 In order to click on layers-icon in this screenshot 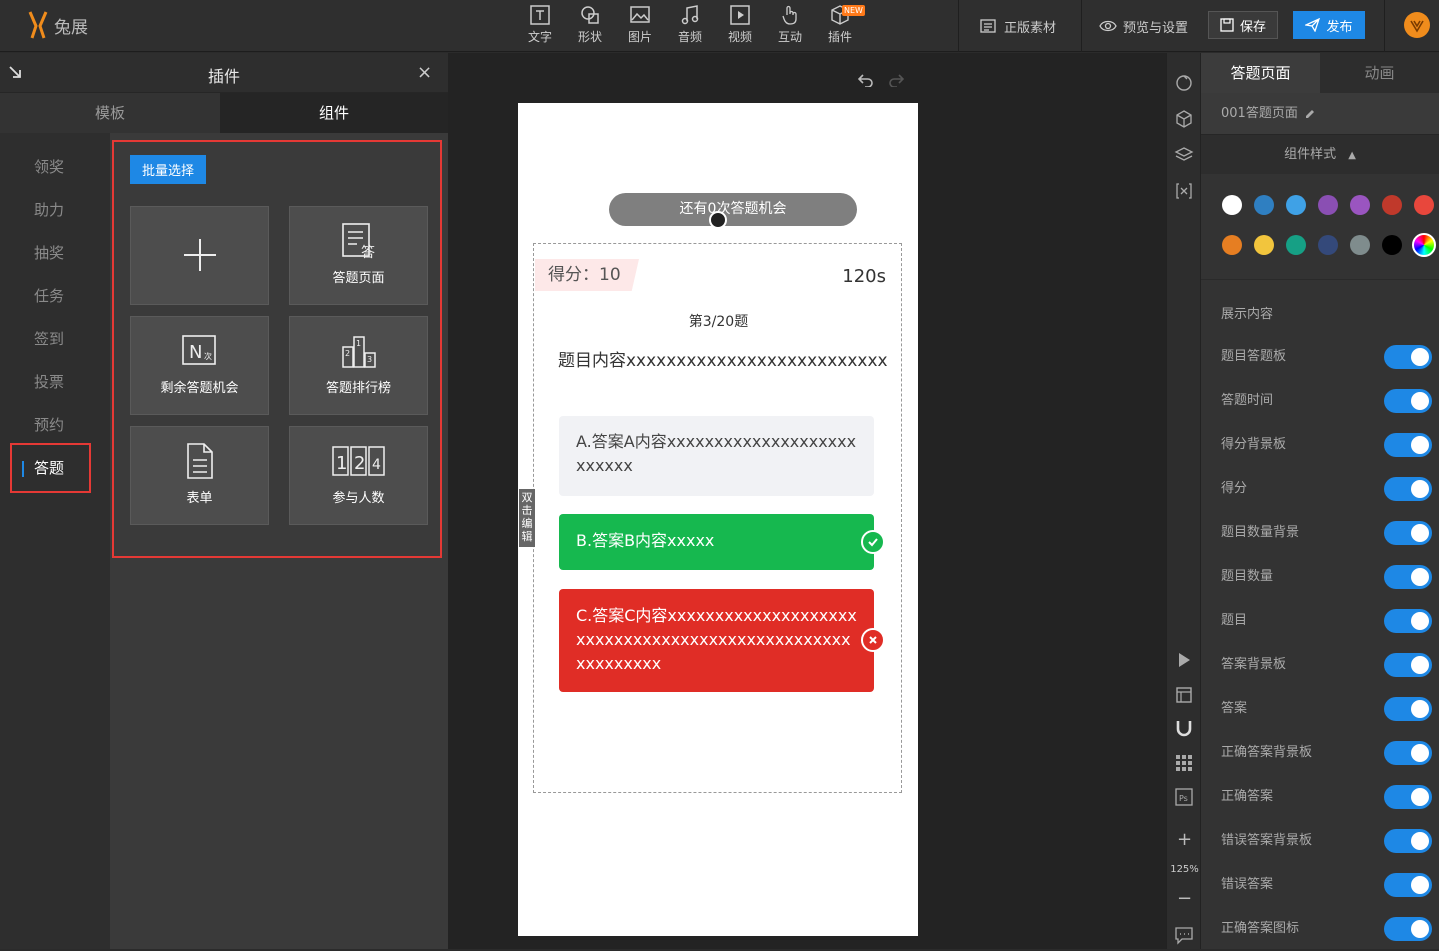, I will do `click(1184, 155)`.